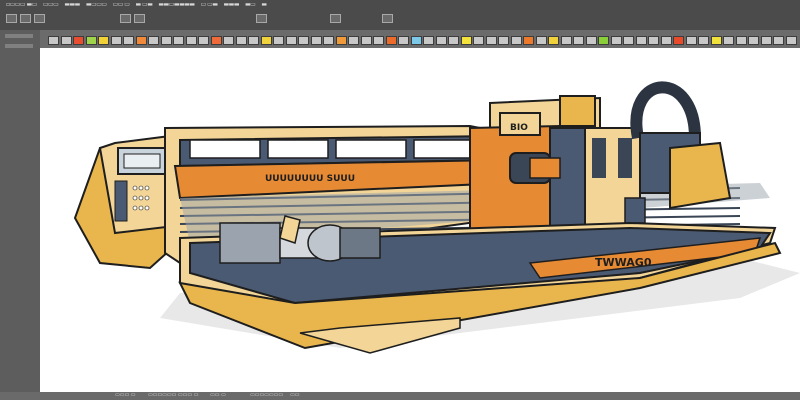 The height and width of the screenshot is (400, 800). Describe the element at coordinates (267, 395) in the screenshot. I see `status-item: ▭▭▭▭▭▭▭` at that location.